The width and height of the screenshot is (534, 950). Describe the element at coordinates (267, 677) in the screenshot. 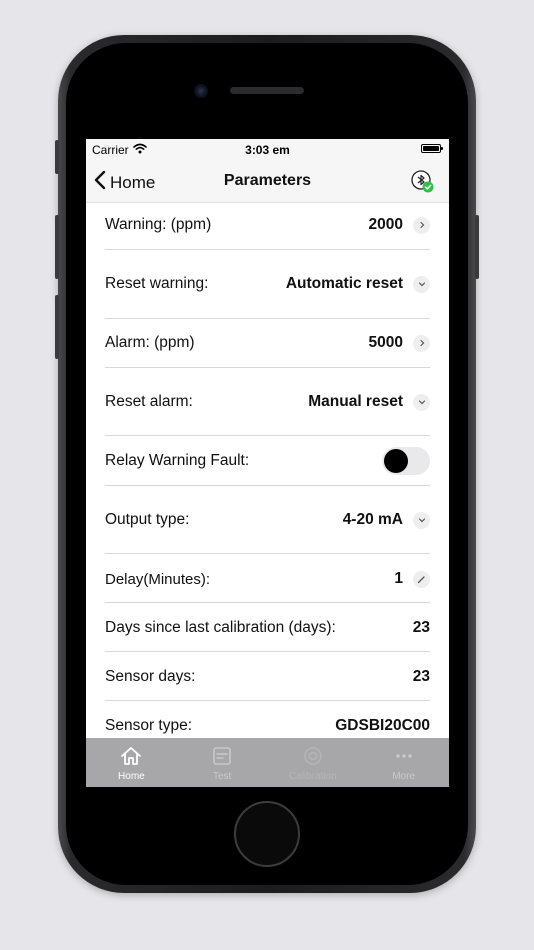

I see `row-sensor-days: Sensor days: 23` at that location.